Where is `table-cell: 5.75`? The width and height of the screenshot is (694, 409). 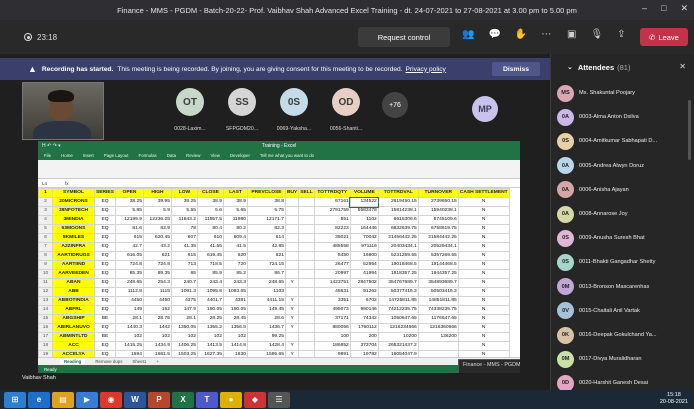
table-cell: 5.75 is located at coordinates (266, 211).